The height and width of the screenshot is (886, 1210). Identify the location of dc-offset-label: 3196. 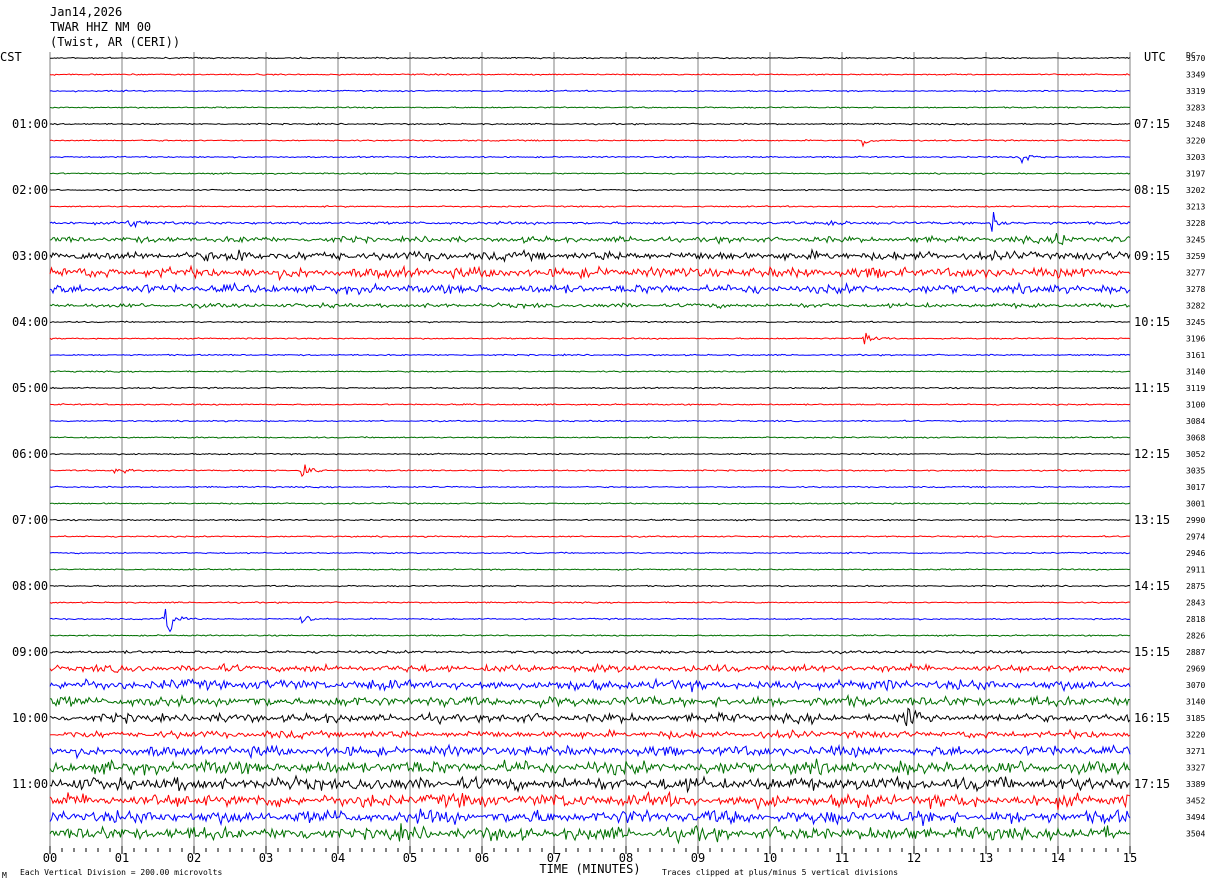
(1195, 339).